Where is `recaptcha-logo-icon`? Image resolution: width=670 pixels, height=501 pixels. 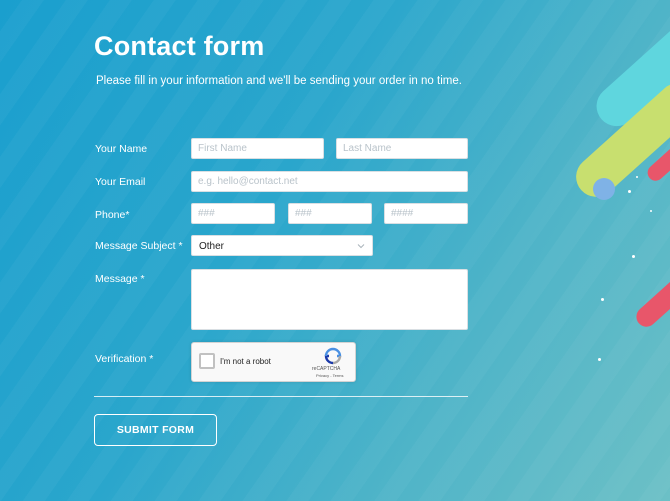 recaptcha-logo-icon is located at coordinates (333, 356).